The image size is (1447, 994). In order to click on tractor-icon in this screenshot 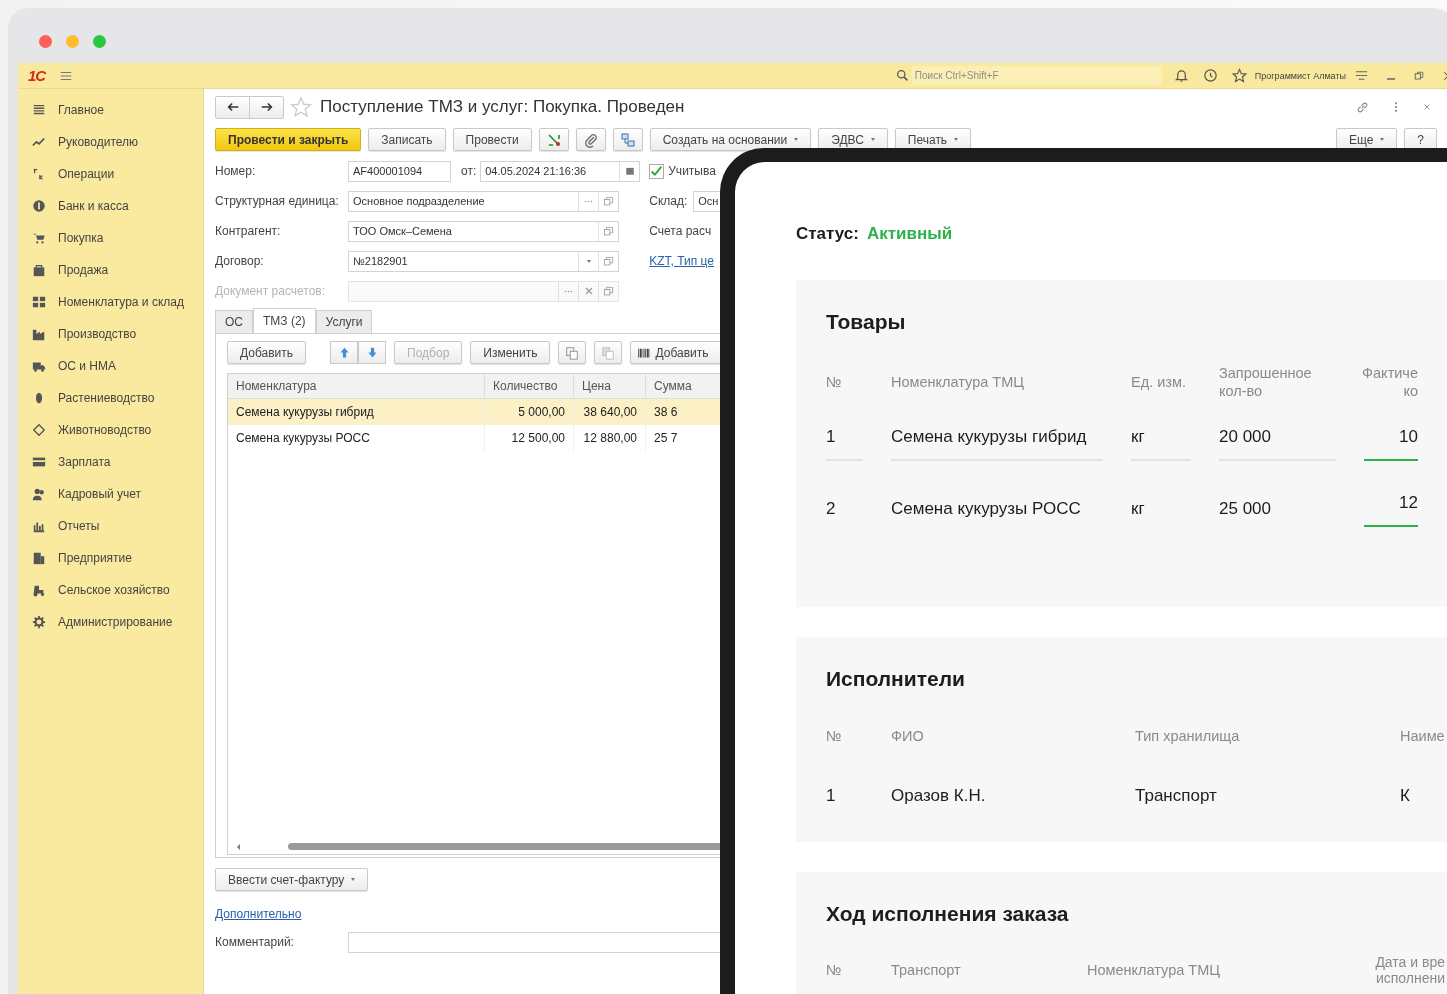, I will do `click(39, 590)`.